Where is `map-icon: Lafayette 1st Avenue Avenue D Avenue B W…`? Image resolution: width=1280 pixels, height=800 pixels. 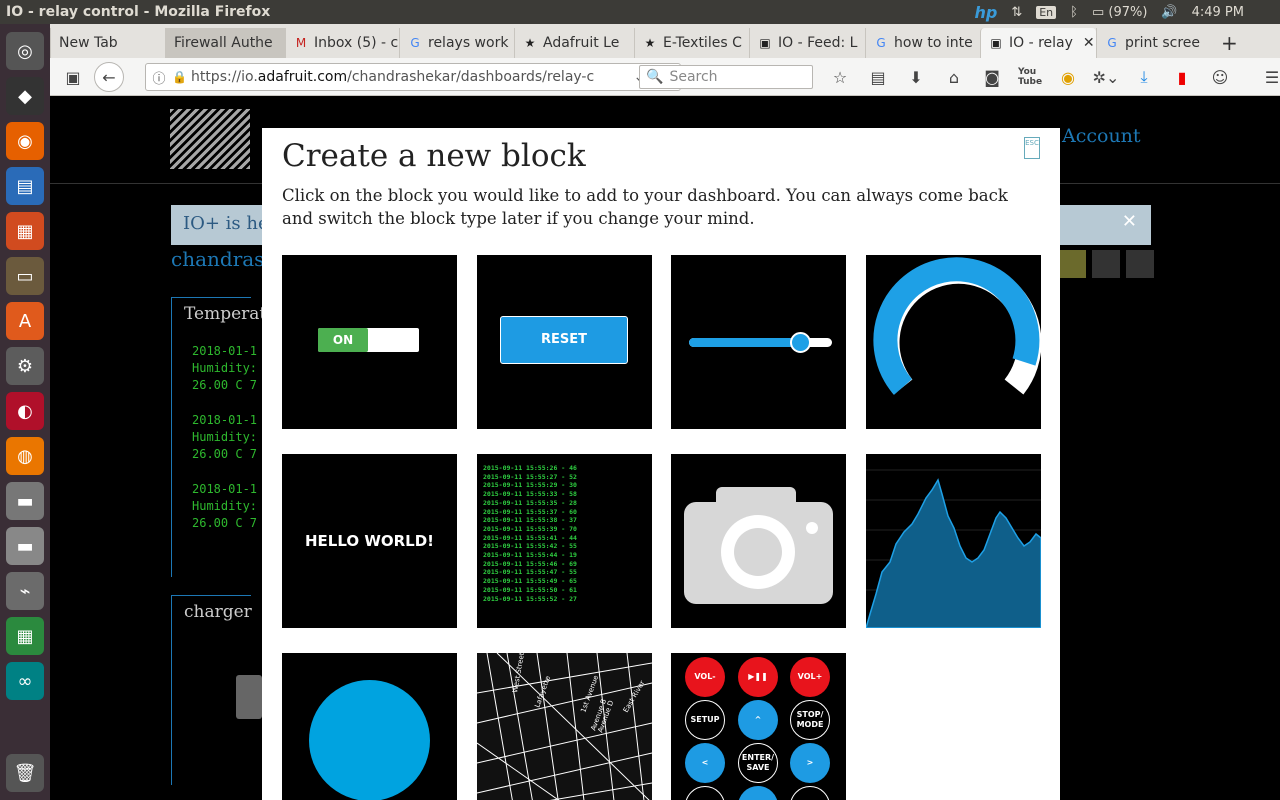 map-icon: Lafayette 1st Avenue Avenue D Avenue B W… is located at coordinates (564, 726).